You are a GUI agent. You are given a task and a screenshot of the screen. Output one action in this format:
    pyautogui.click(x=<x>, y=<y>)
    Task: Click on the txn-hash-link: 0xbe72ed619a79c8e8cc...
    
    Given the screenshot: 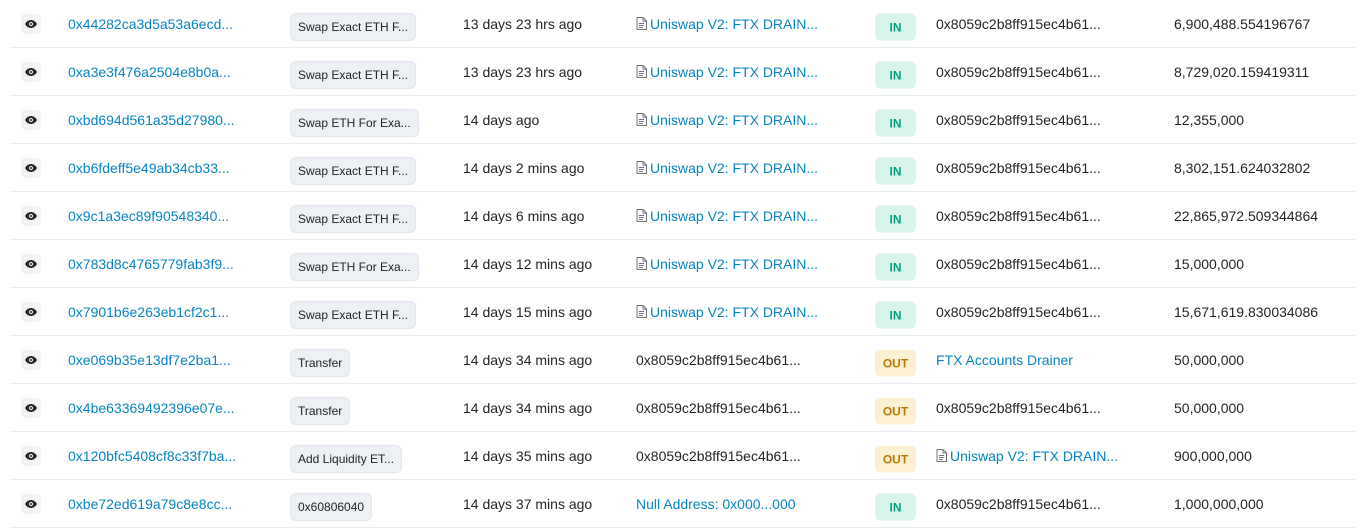 What is the action you would take?
    pyautogui.click(x=150, y=504)
    